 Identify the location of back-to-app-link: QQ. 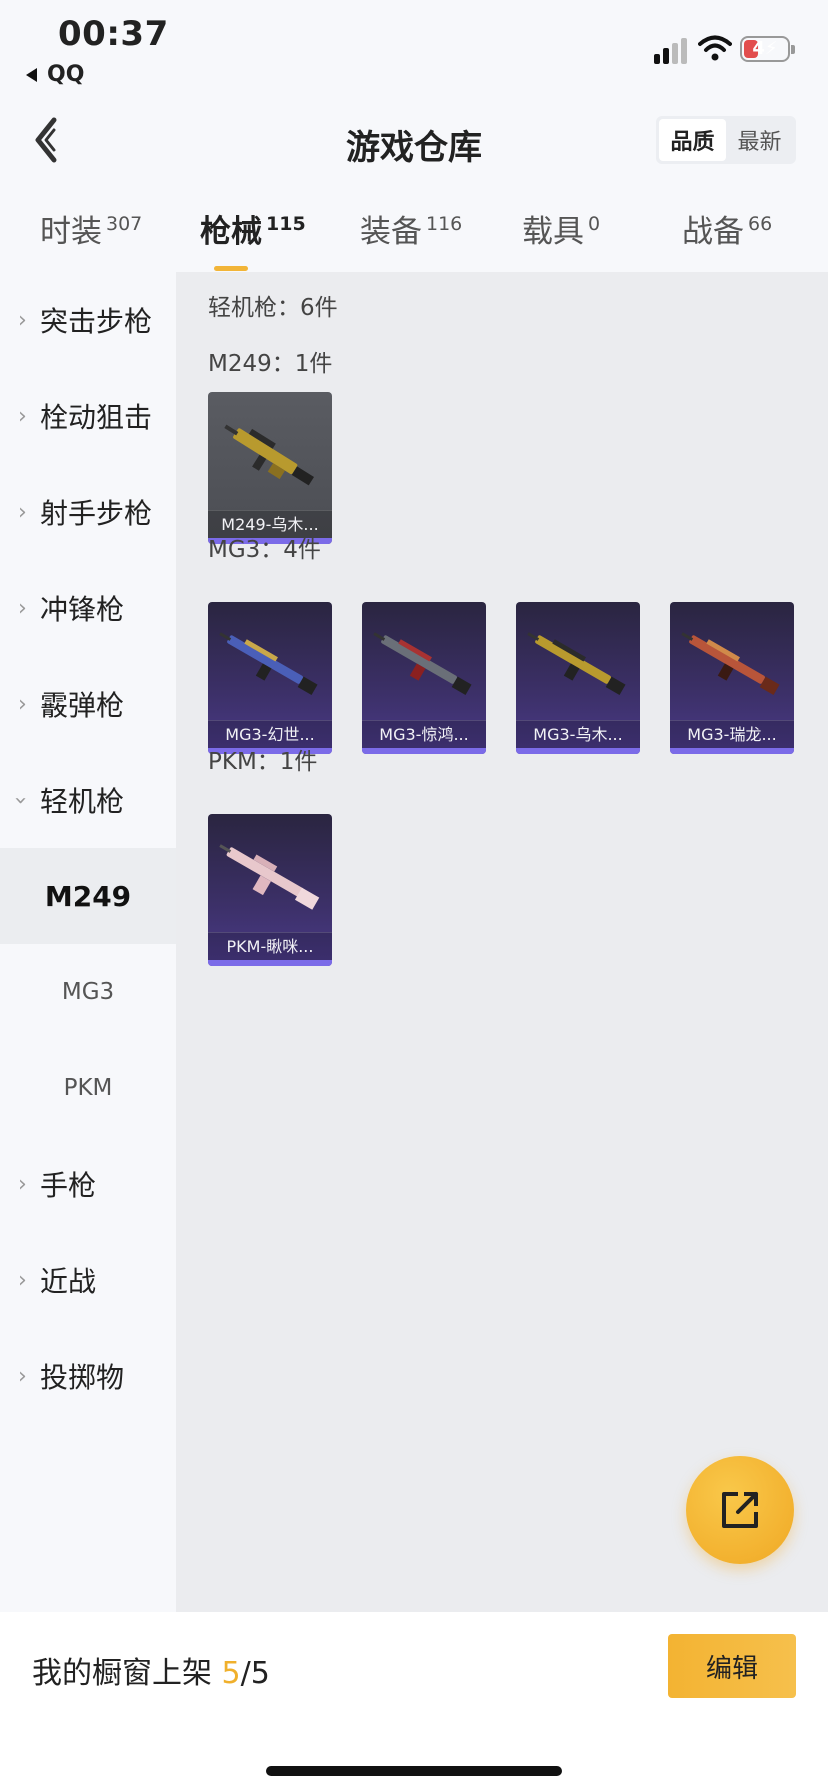
(55, 74).